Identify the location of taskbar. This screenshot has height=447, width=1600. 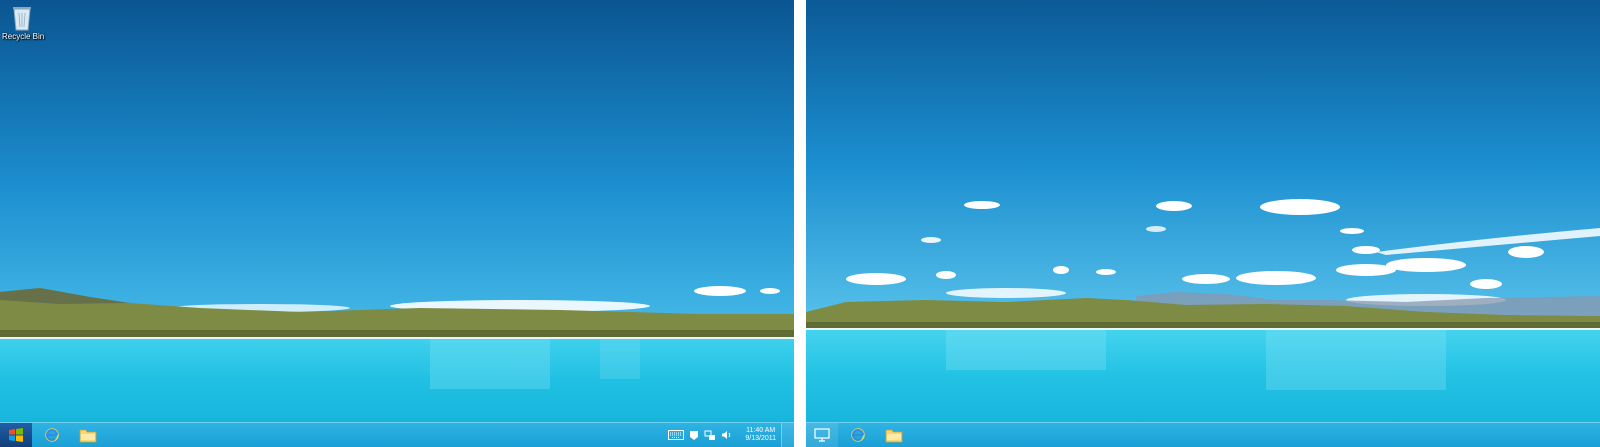
(1203, 434).